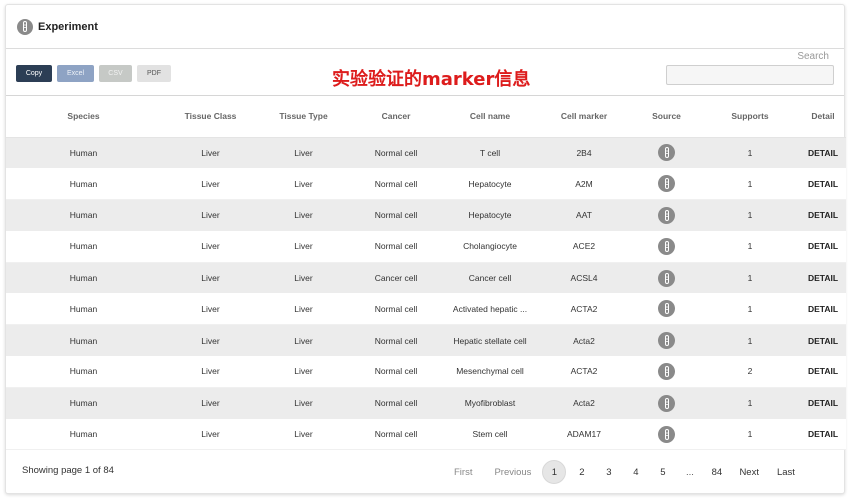 The width and height of the screenshot is (860, 504). I want to click on cell-cell-name: Mesenchymal cell, so click(490, 372).